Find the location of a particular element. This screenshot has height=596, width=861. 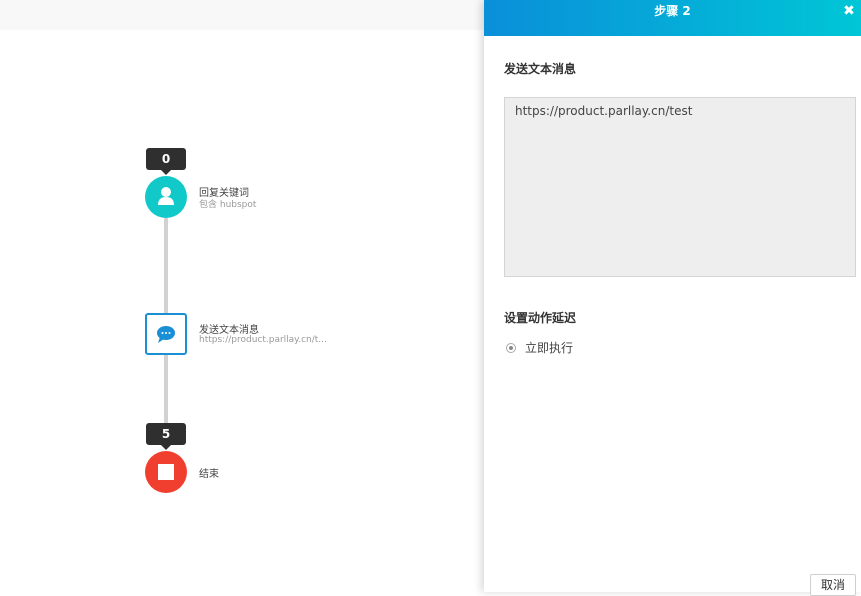

cancel-button: 取消 is located at coordinates (833, 585).